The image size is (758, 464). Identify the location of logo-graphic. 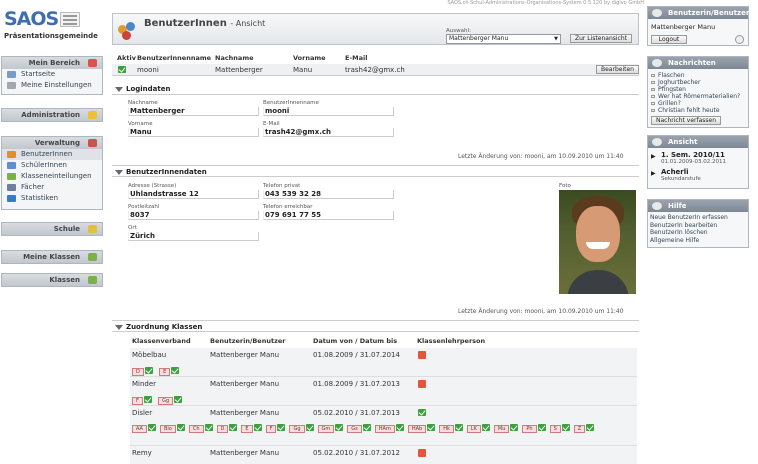
(70, 19).